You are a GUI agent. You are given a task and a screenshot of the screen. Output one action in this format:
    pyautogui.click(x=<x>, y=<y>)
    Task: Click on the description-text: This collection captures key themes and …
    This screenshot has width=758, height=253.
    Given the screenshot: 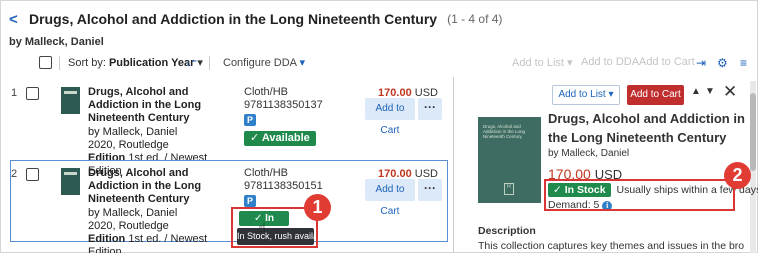 What is the action you would take?
    pyautogui.click(x=611, y=246)
    